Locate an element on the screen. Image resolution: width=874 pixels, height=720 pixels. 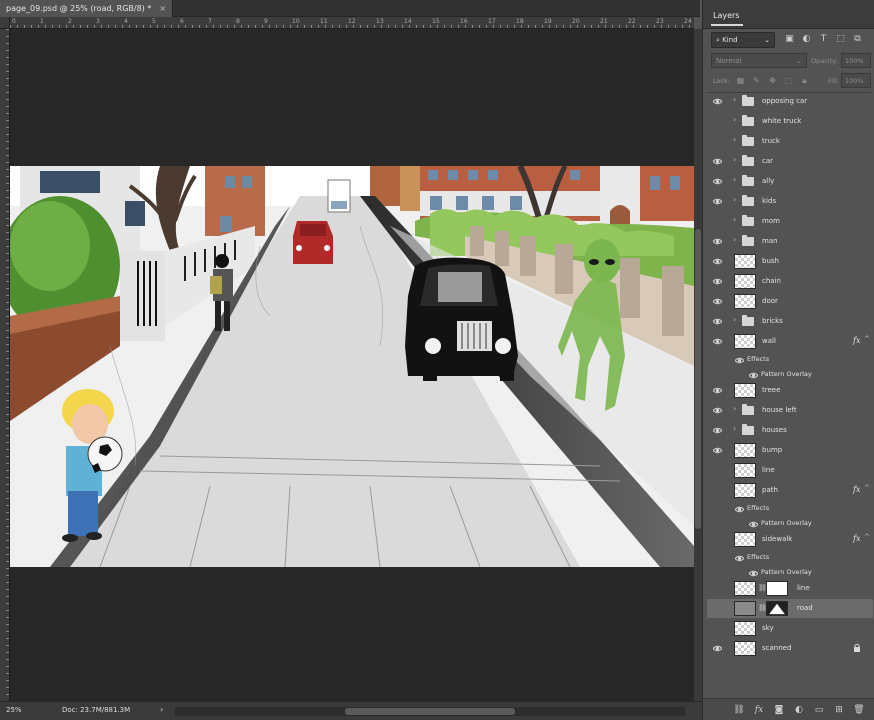
link-layers-icon: ⛓ is located at coordinates (739, 710).